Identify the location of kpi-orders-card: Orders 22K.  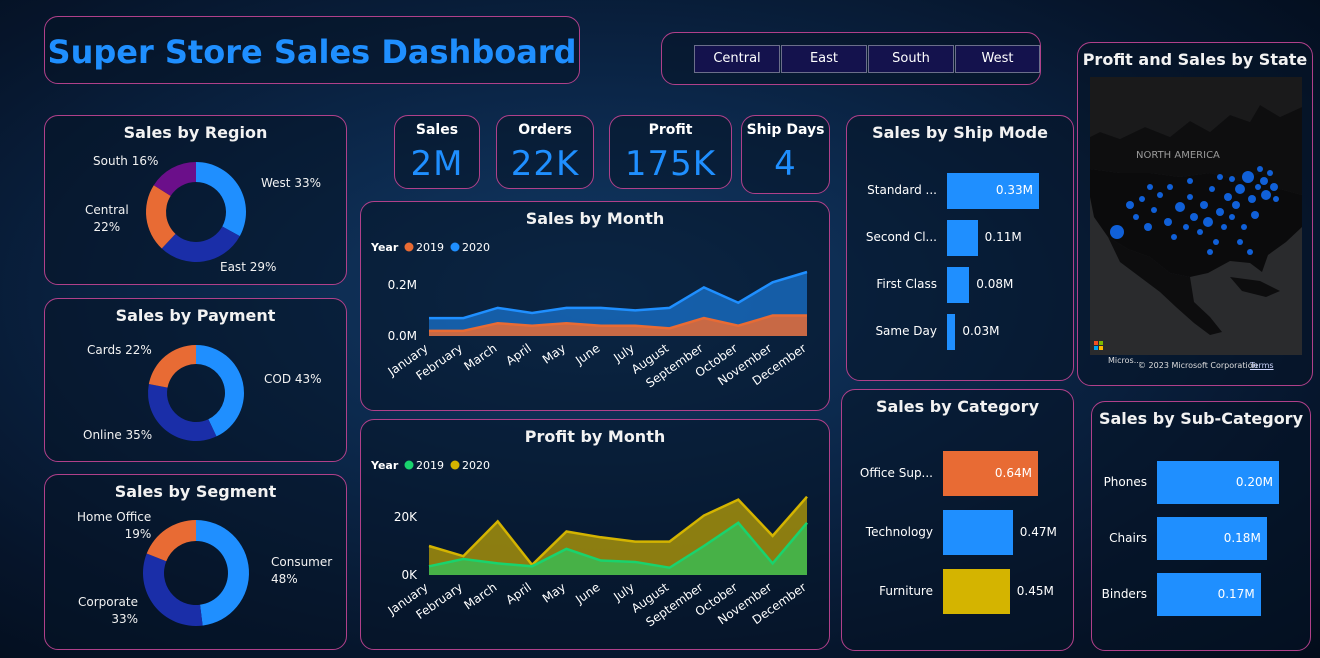
(545, 152).